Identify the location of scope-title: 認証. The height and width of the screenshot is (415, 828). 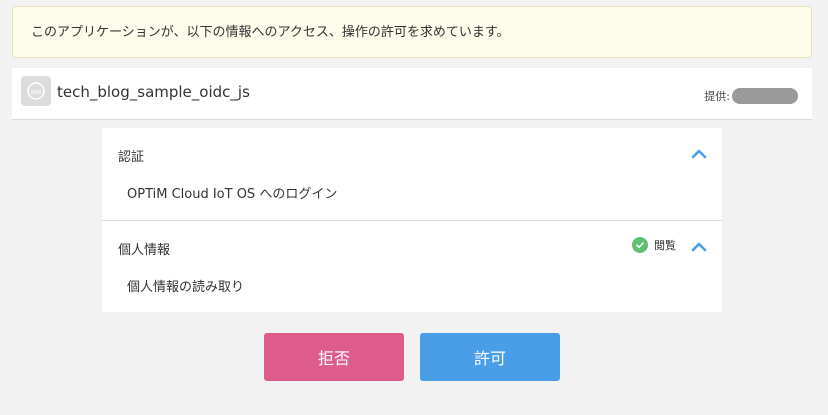
(131, 157).